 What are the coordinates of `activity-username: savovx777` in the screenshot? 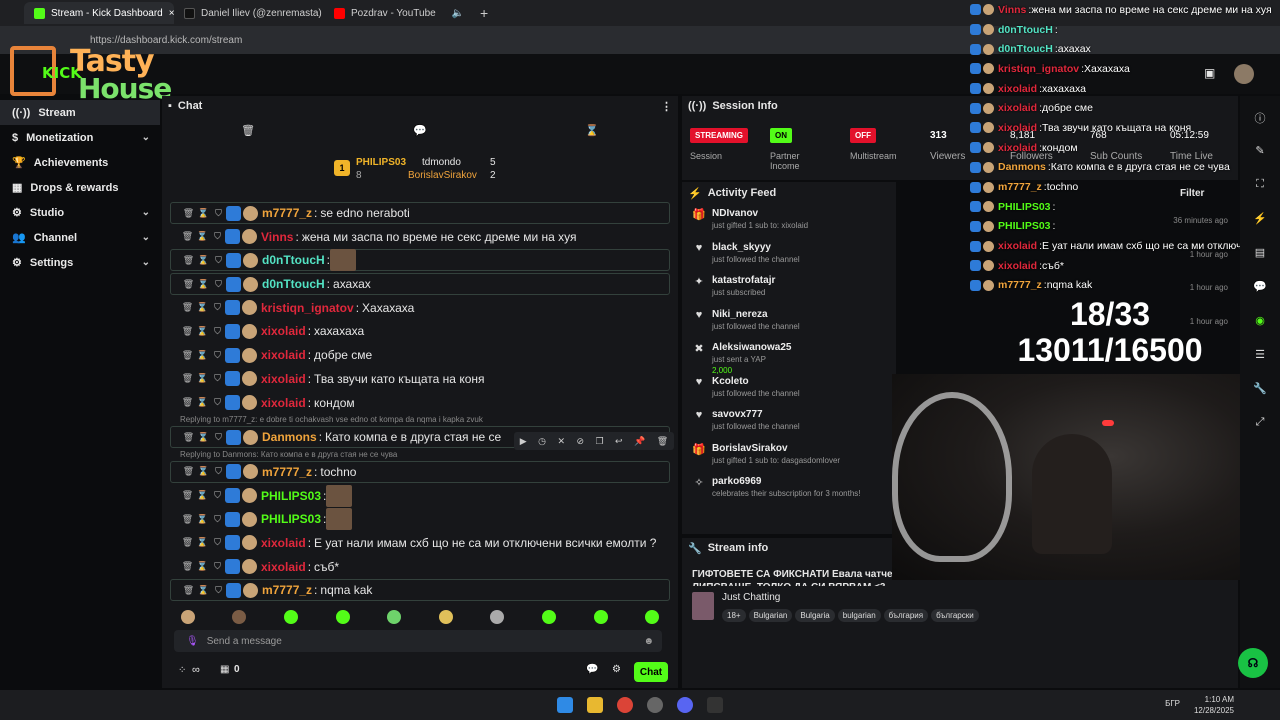 It's located at (756, 414).